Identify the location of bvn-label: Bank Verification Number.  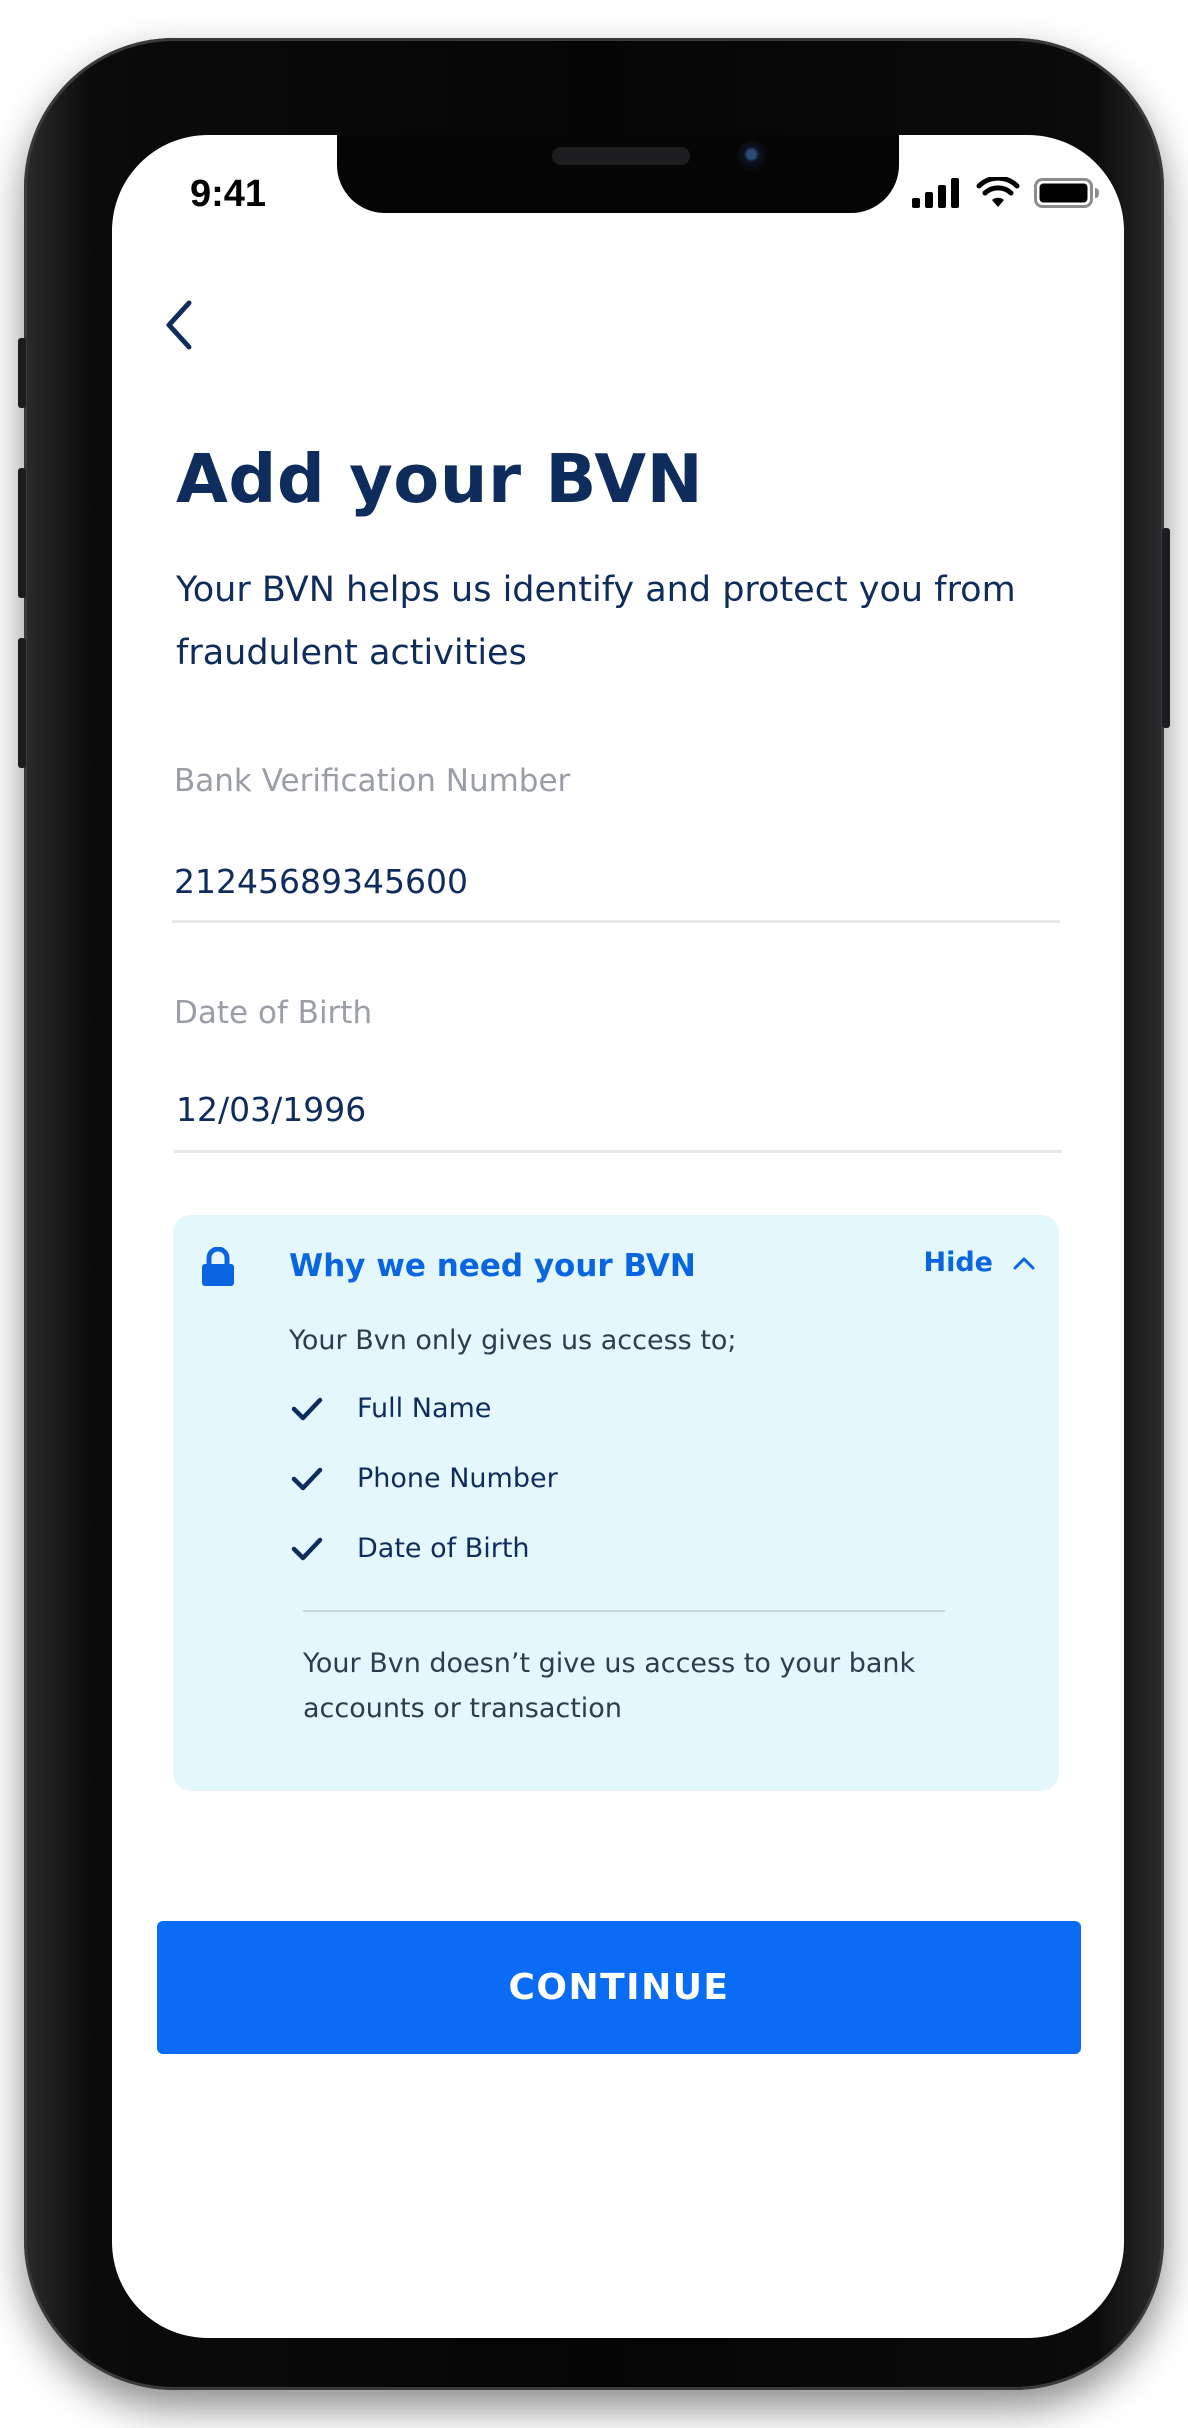
(372, 781).